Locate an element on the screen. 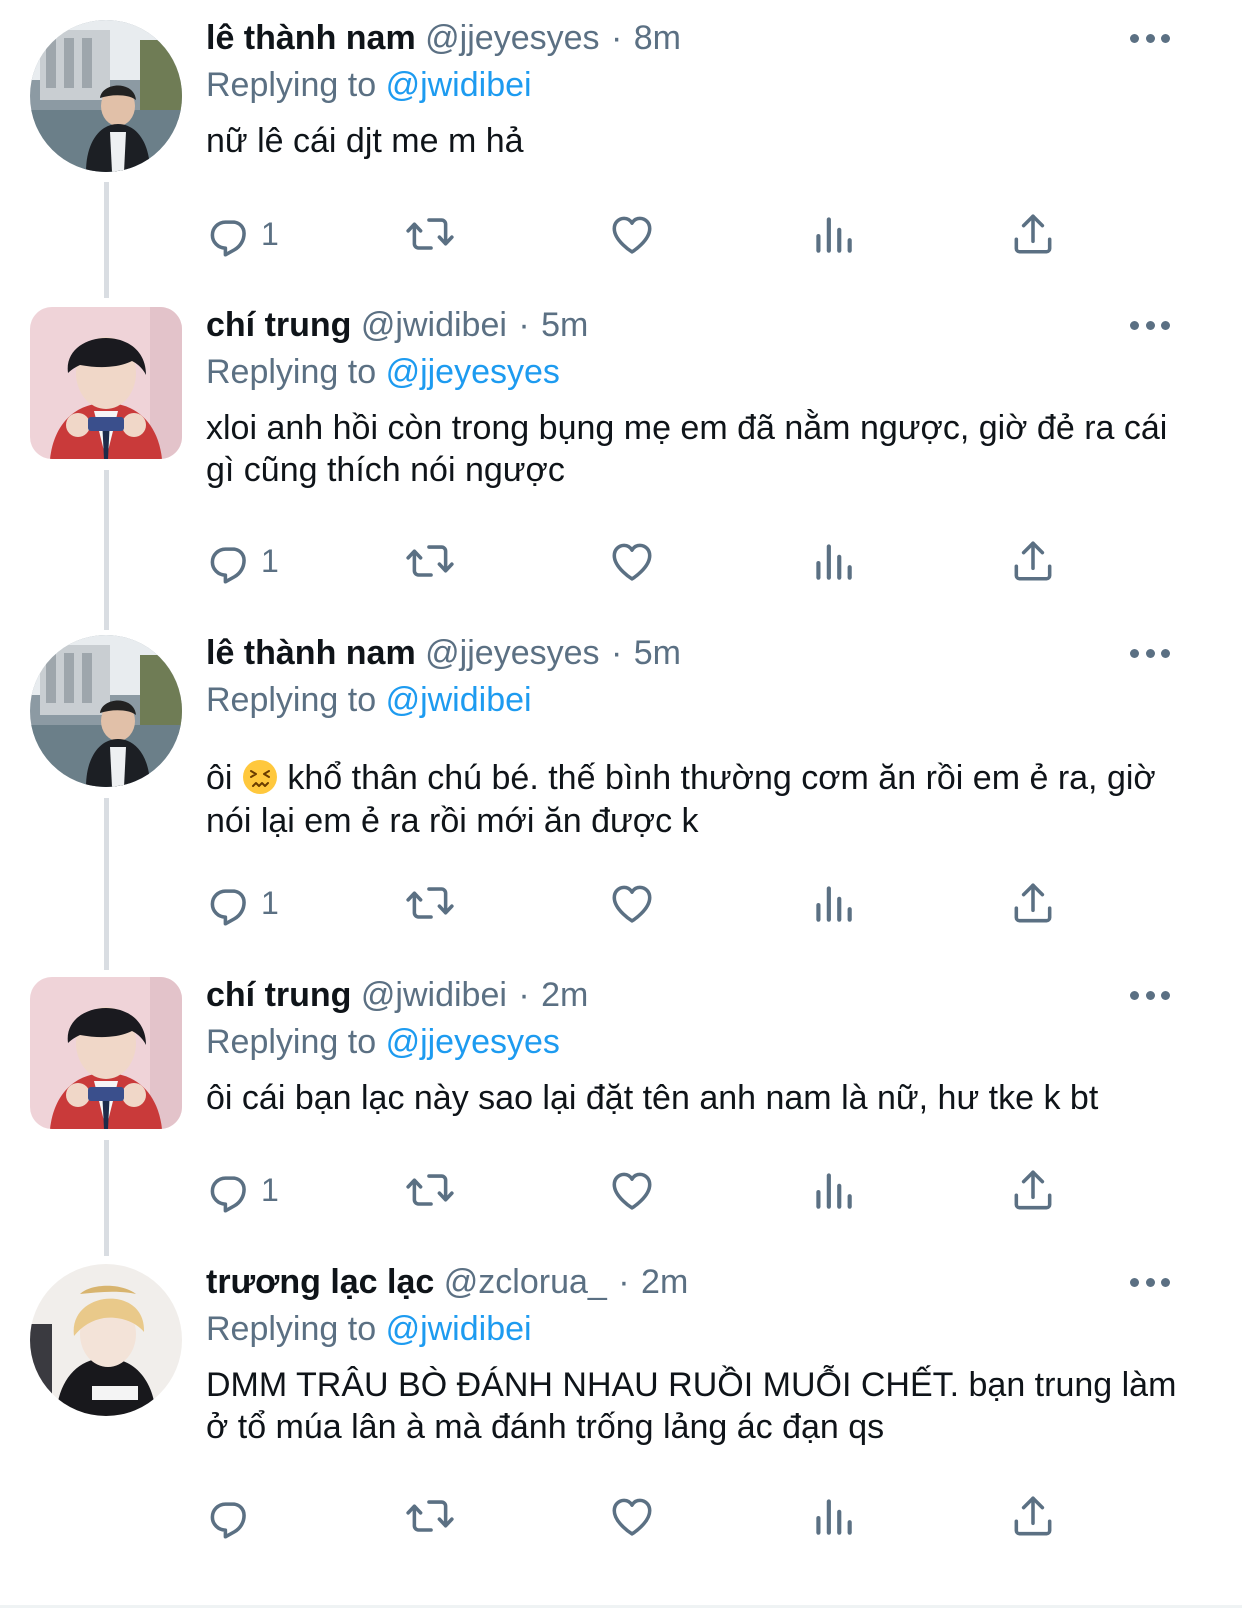 Image resolution: width=1242 pixels, height=1608 pixels. confounded-face-emoji is located at coordinates (260, 777).